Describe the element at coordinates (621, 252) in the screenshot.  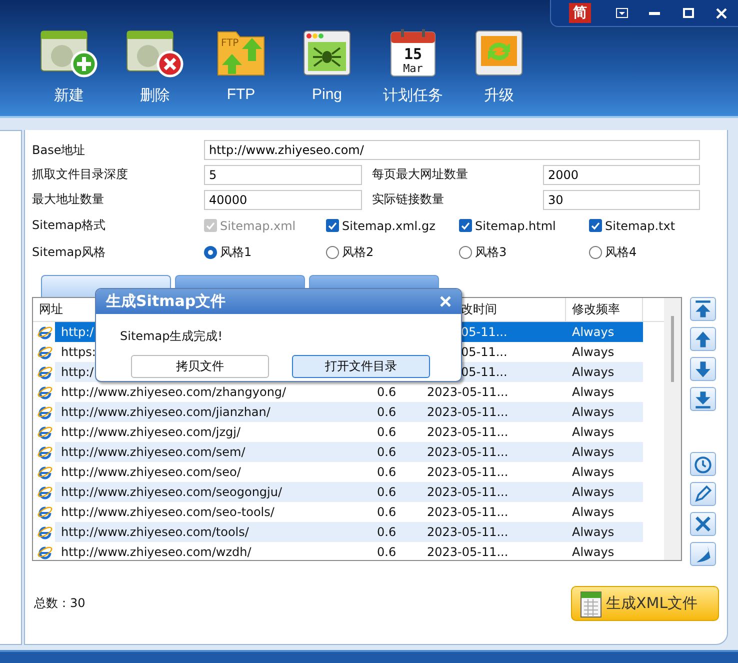
I see `radio-label: 风格4` at that location.